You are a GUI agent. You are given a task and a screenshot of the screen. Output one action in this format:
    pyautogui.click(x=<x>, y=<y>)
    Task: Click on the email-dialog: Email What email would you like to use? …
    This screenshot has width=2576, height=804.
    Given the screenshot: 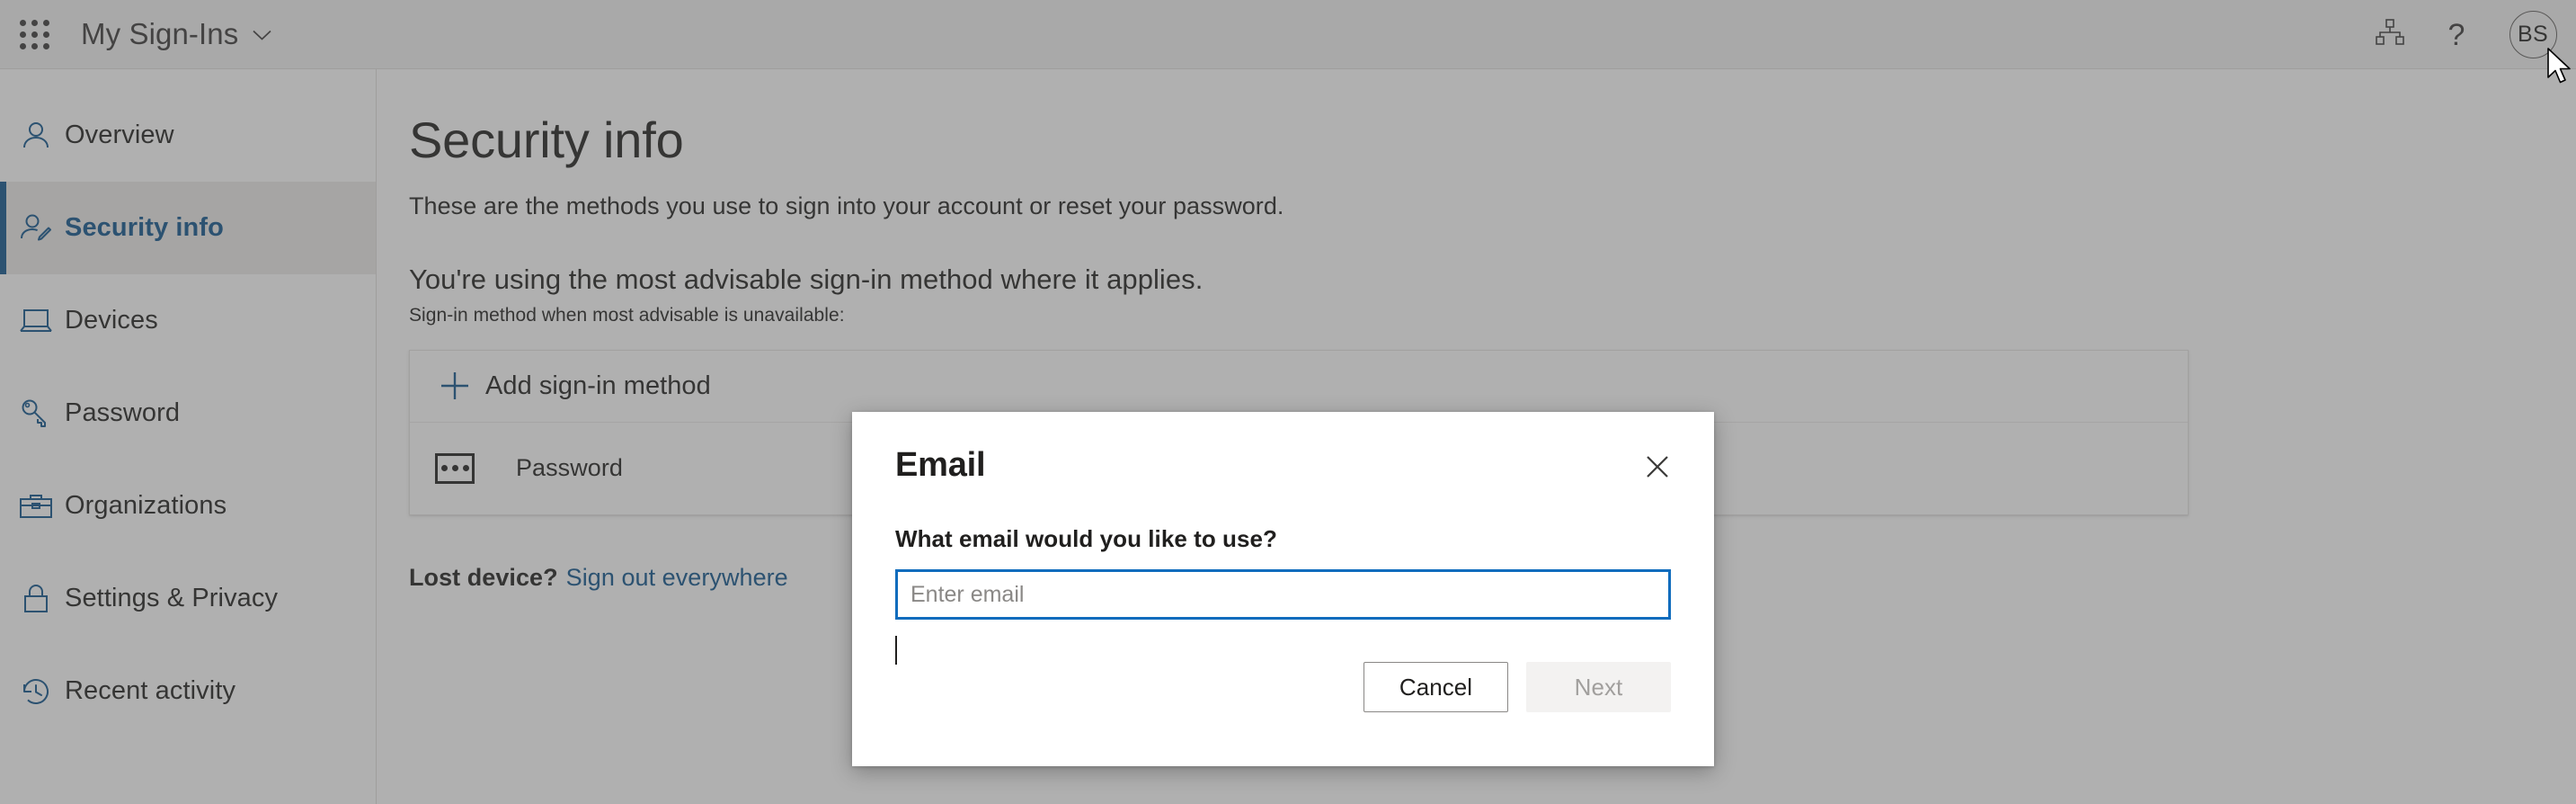 What is the action you would take?
    pyautogui.click(x=1283, y=589)
    